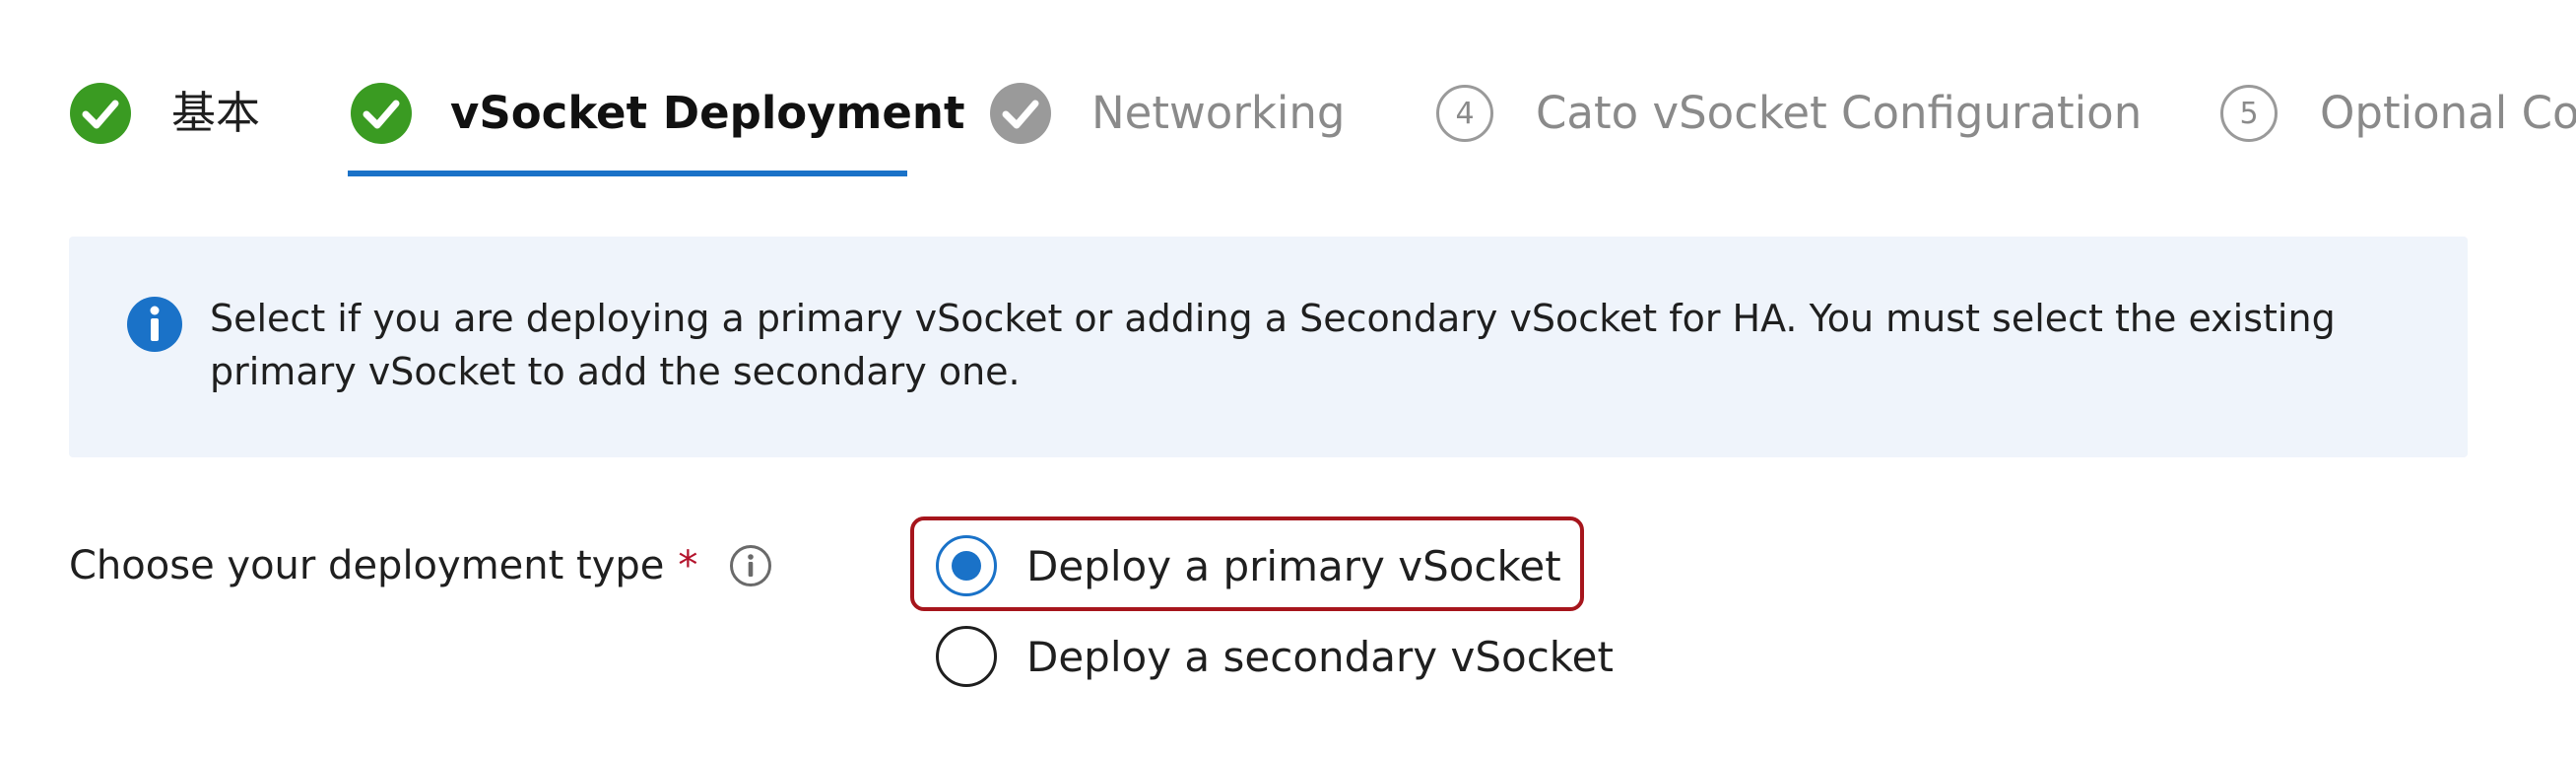 The height and width of the screenshot is (757, 2576). I want to click on radio-label: Deploy a primary vSocket, so click(1294, 565).